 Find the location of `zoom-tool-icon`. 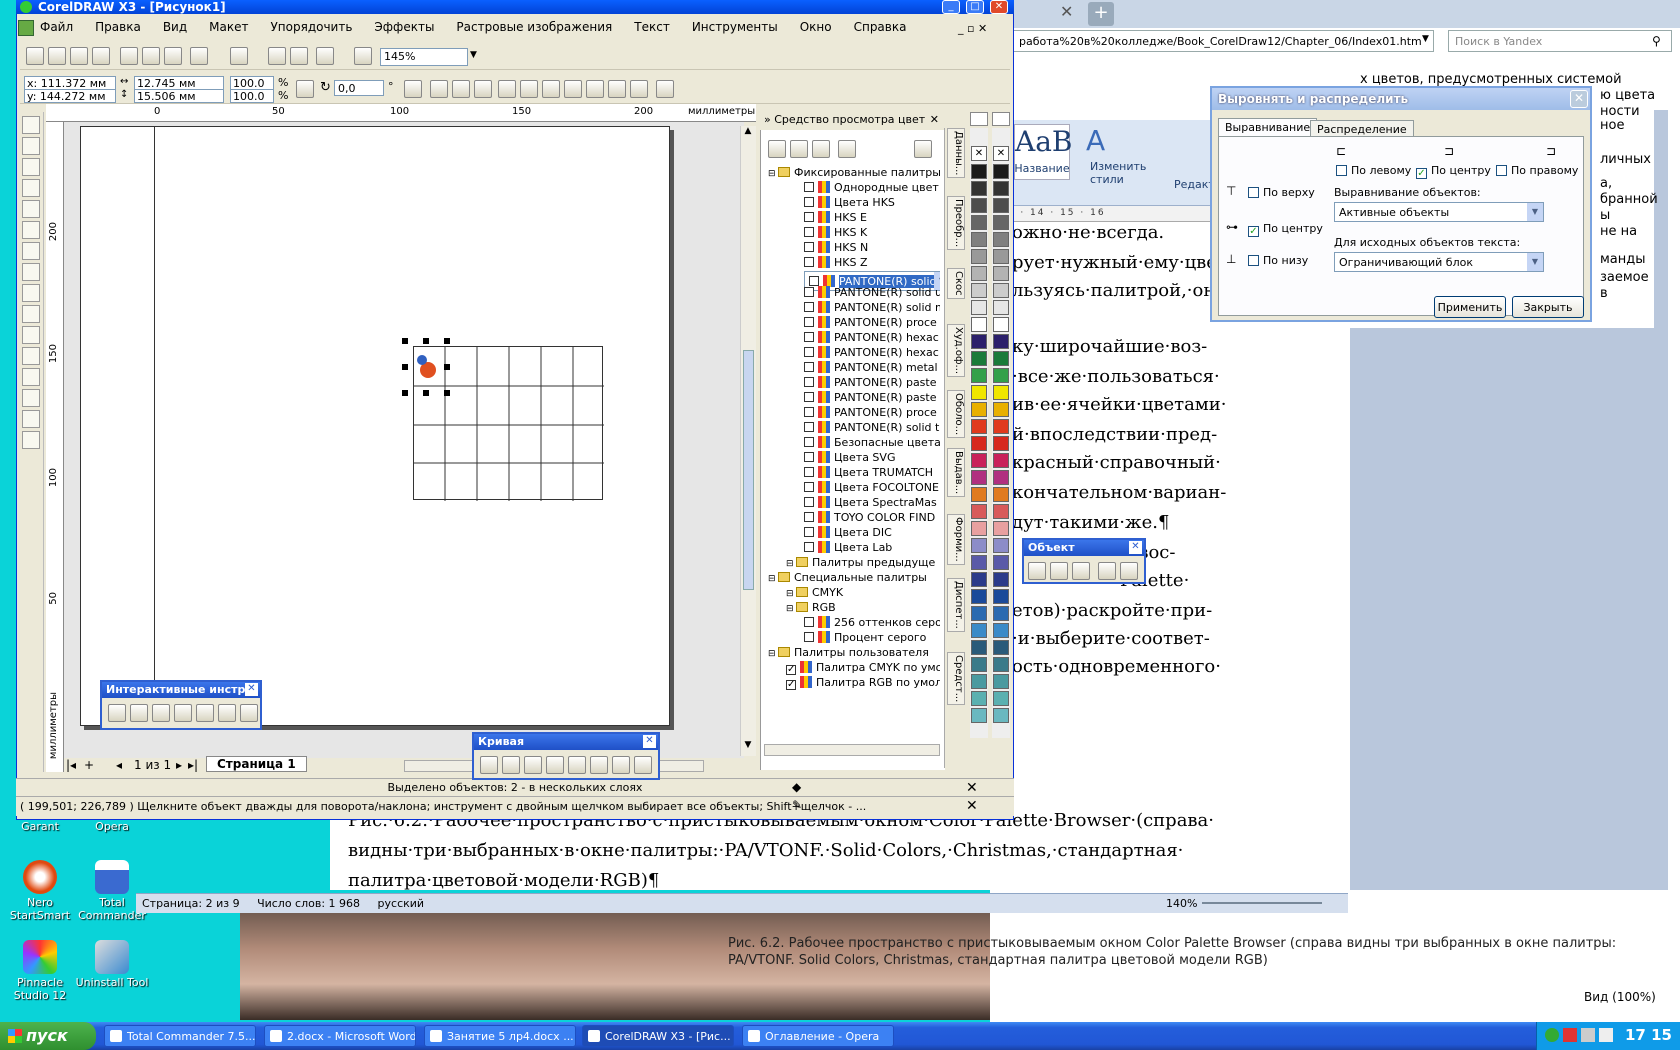

zoom-tool-icon is located at coordinates (31, 188).